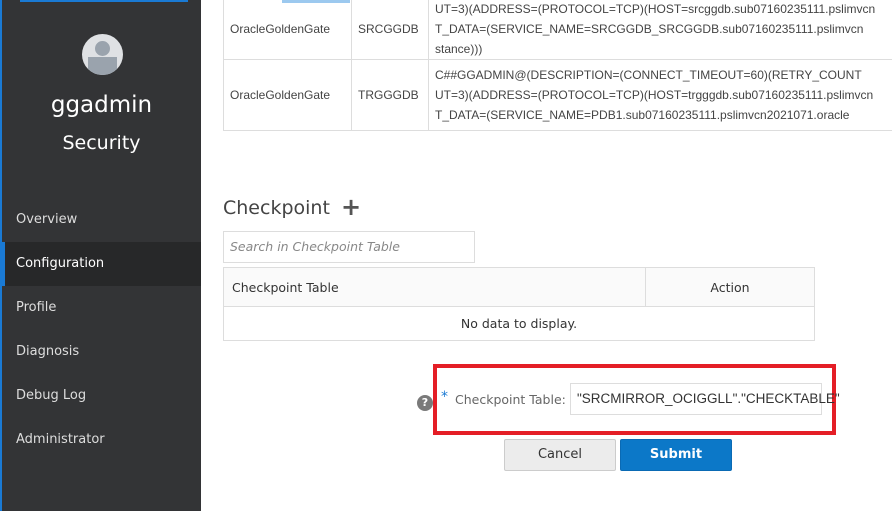  I want to click on userid-line: stance))), so click(459, 49).